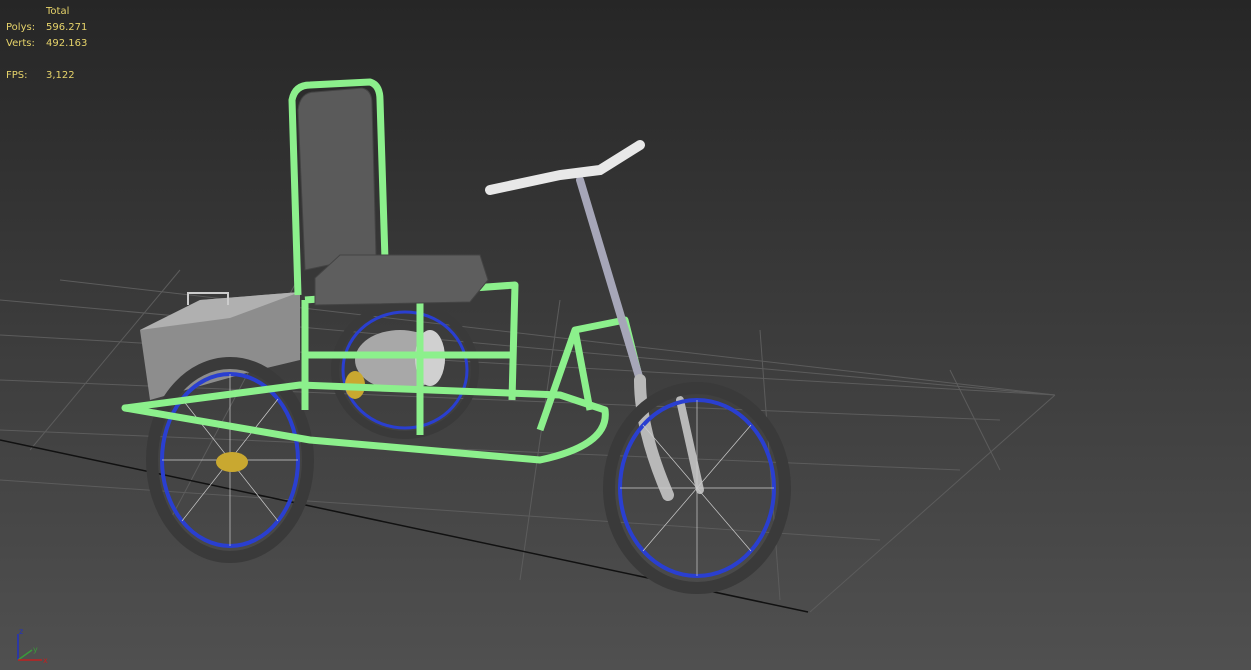 This screenshot has width=1251, height=670. Describe the element at coordinates (35, 649) in the screenshot. I see `gizmo-y-label: y` at that location.